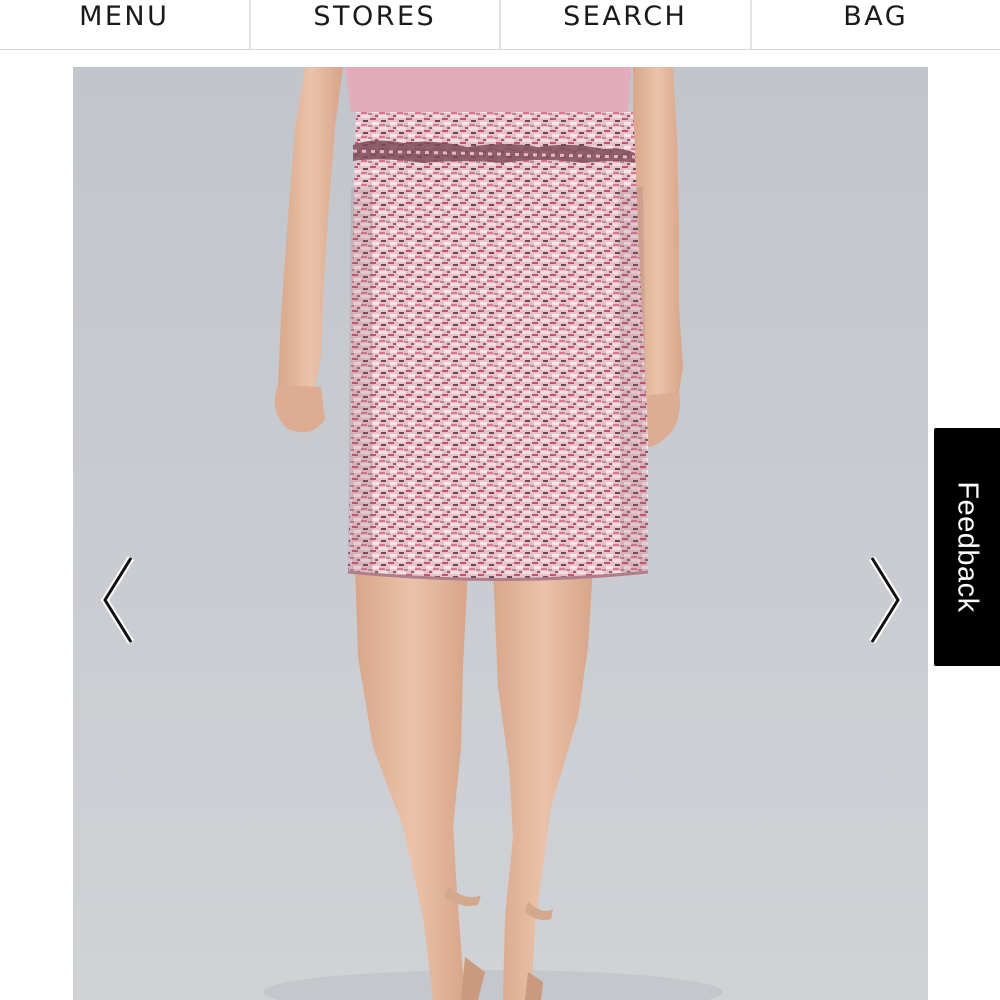 This screenshot has width=1000, height=1000. I want to click on nav-search-button: SEARCH, so click(624, 24).